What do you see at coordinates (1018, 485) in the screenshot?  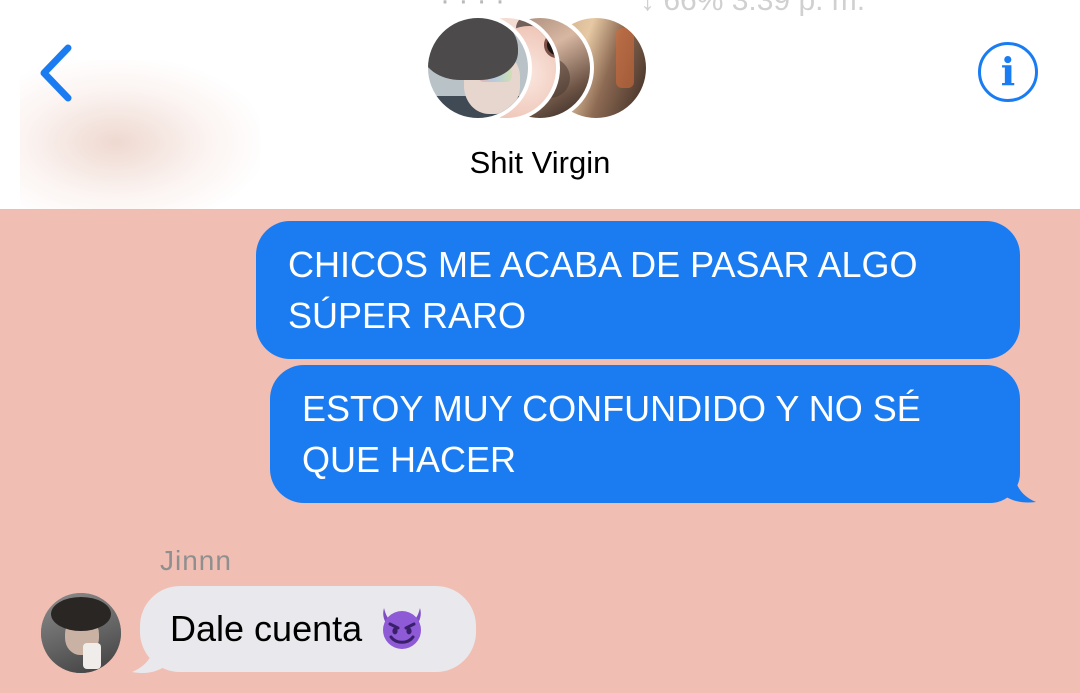 I see `bubble-tail` at bounding box center [1018, 485].